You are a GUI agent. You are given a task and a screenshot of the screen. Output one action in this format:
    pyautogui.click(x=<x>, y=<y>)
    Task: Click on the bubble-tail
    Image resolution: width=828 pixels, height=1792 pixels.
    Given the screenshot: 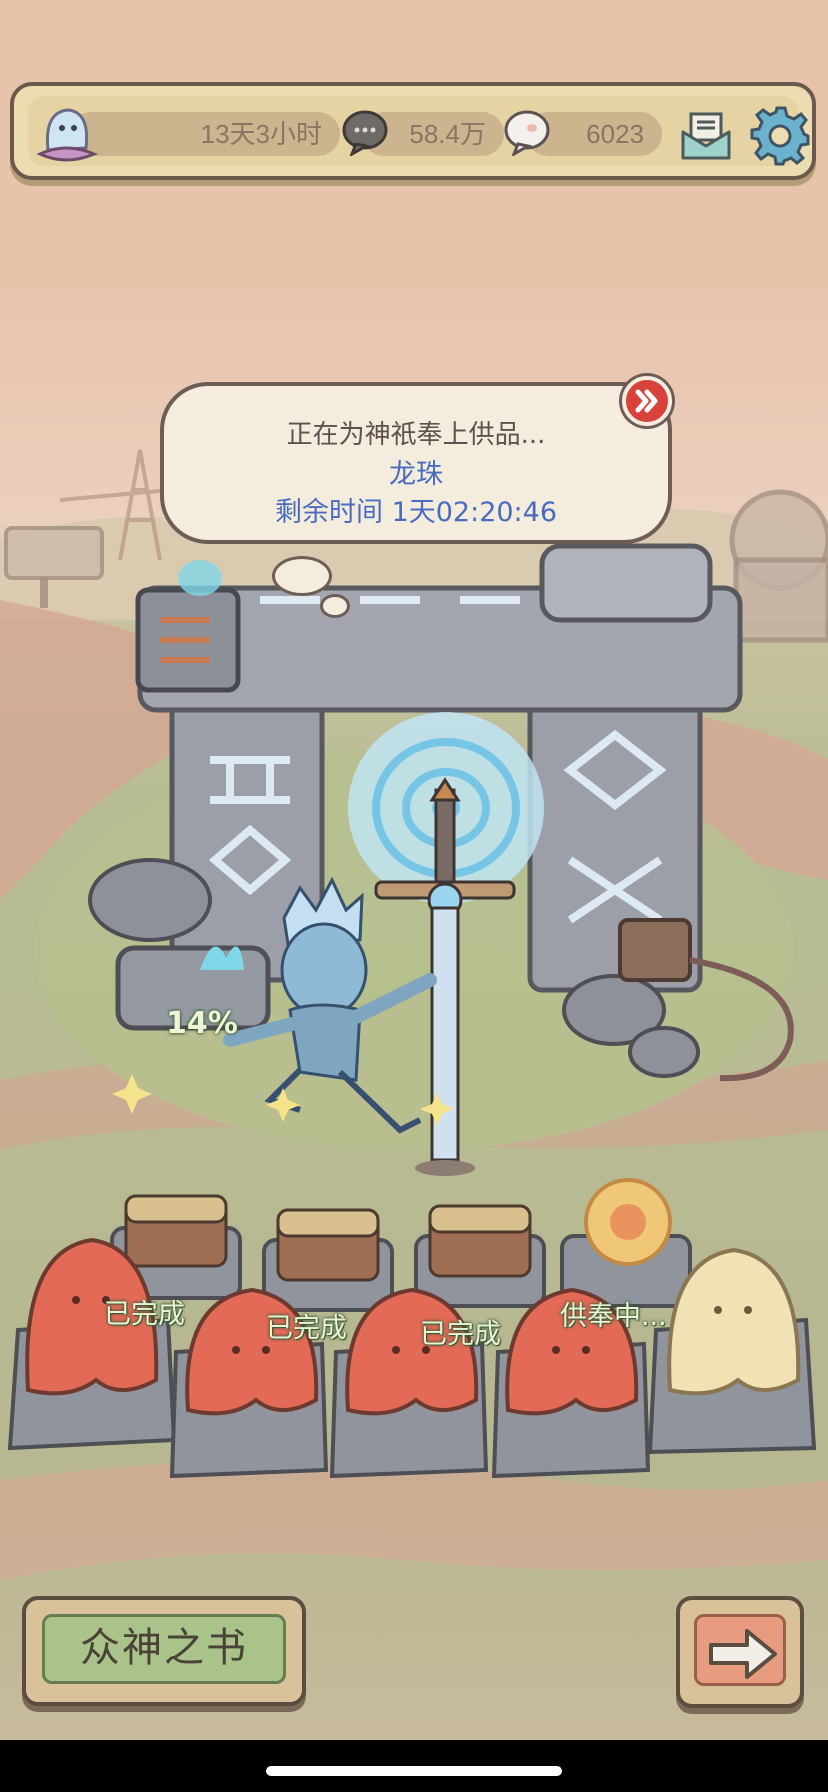 What is the action you would take?
    pyautogui.click(x=302, y=576)
    